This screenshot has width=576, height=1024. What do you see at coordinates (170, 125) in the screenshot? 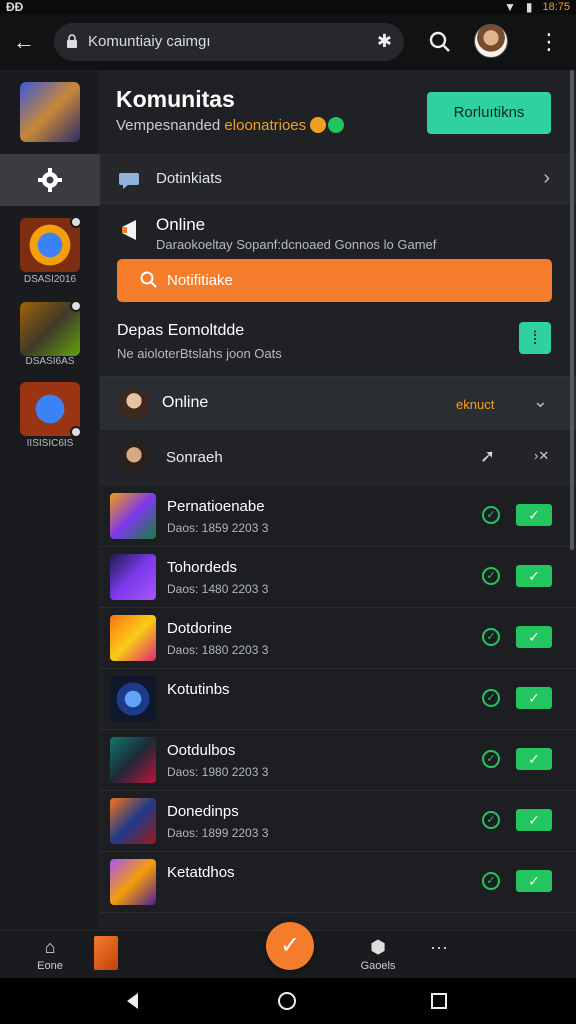
I see `subtitle-text: Vempesnanded` at bounding box center [170, 125].